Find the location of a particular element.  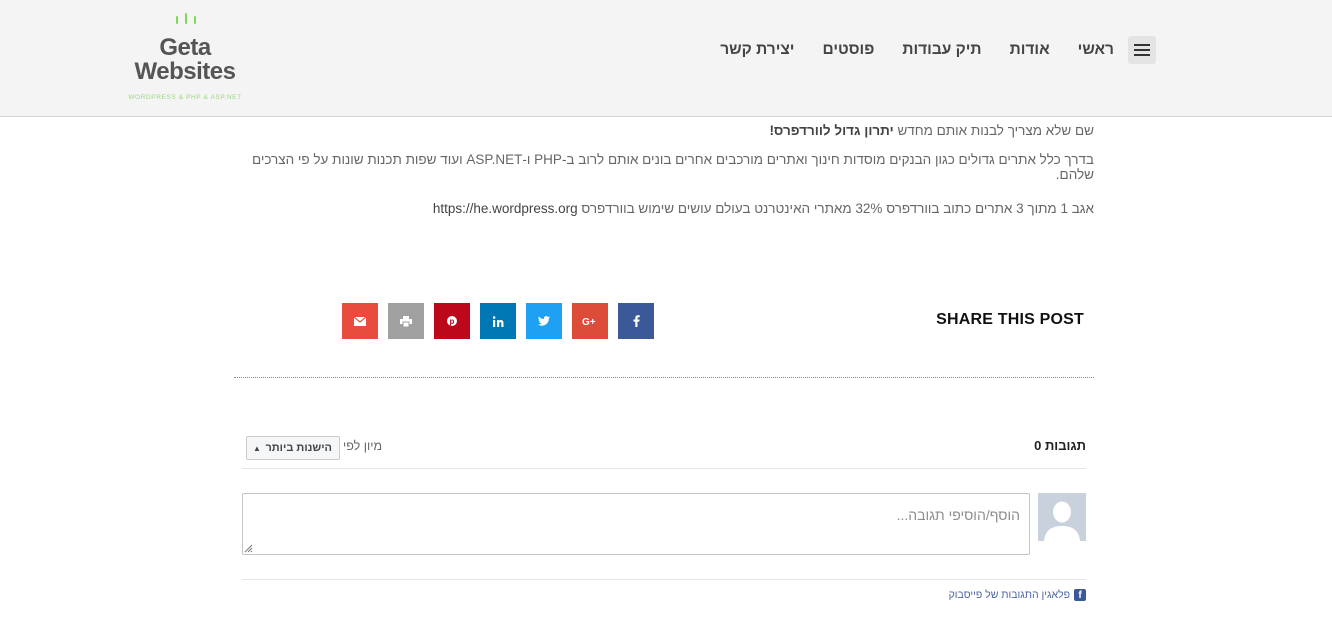

nav-item-contact: יצירת קשר is located at coordinates (757, 50).